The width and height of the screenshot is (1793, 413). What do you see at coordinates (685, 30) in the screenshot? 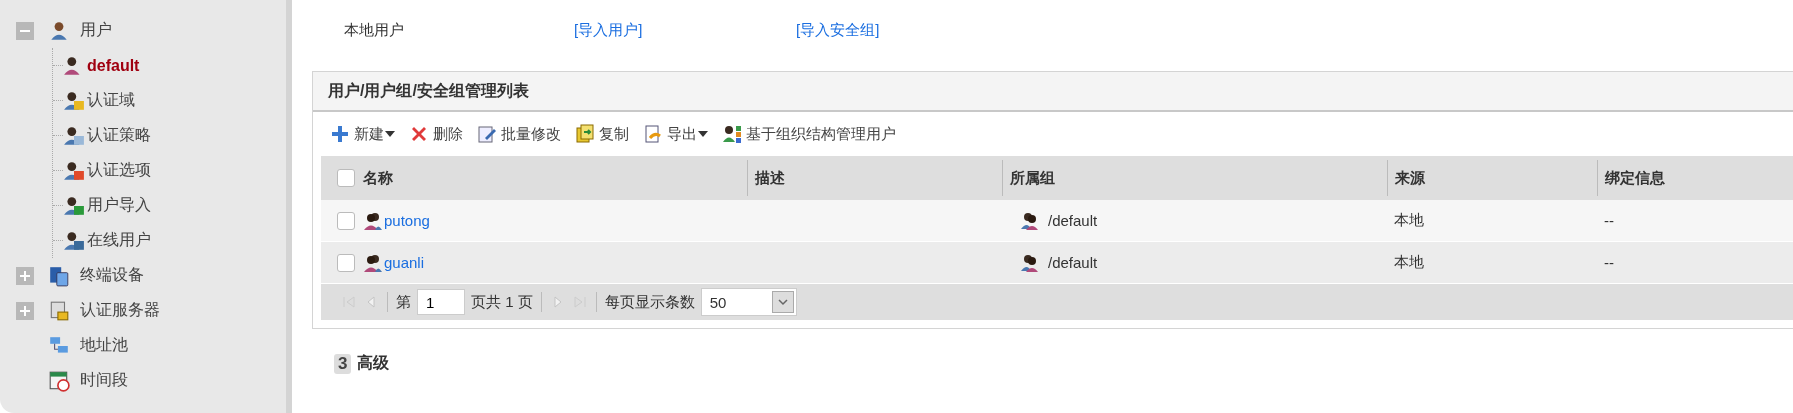
I see `import-link: [导入用户]` at bounding box center [685, 30].